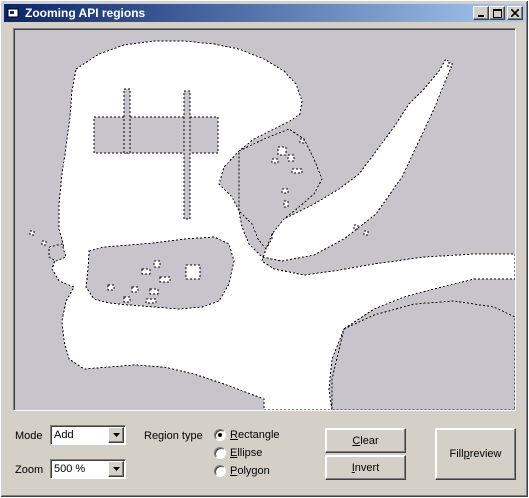 The height and width of the screenshot is (498, 529). I want to click on fill-preview-button: Fill p review, so click(475, 454).